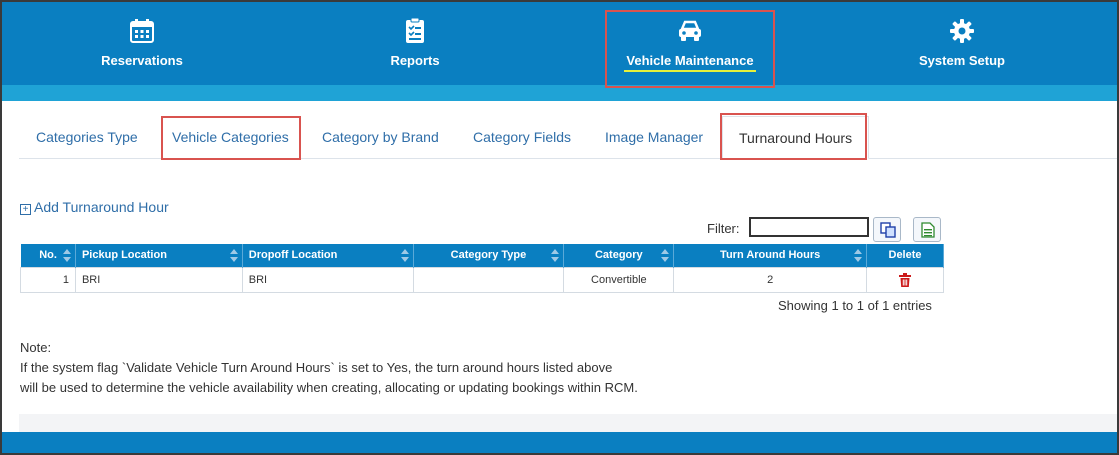 This screenshot has height=455, width=1119. Describe the element at coordinates (142, 31) in the screenshot. I see `calendar-icon` at that location.